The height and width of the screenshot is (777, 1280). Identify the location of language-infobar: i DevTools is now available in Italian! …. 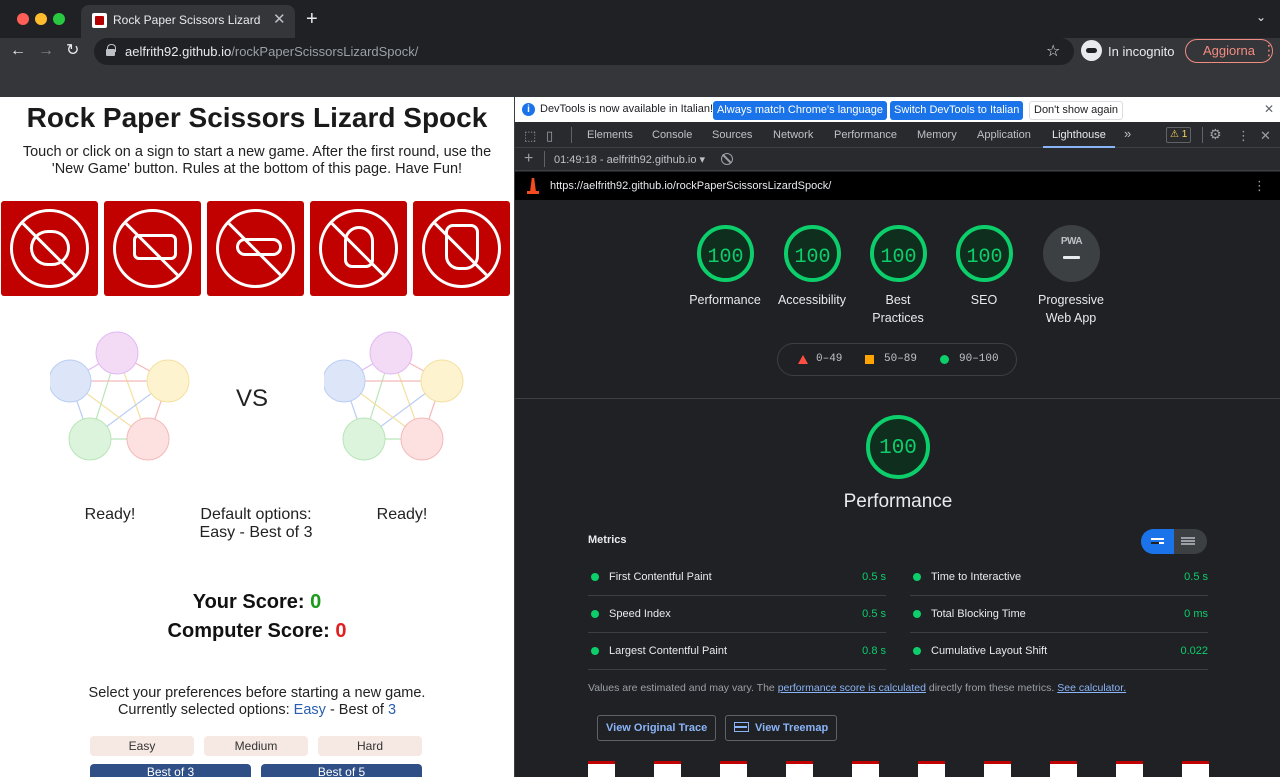
(897, 109).